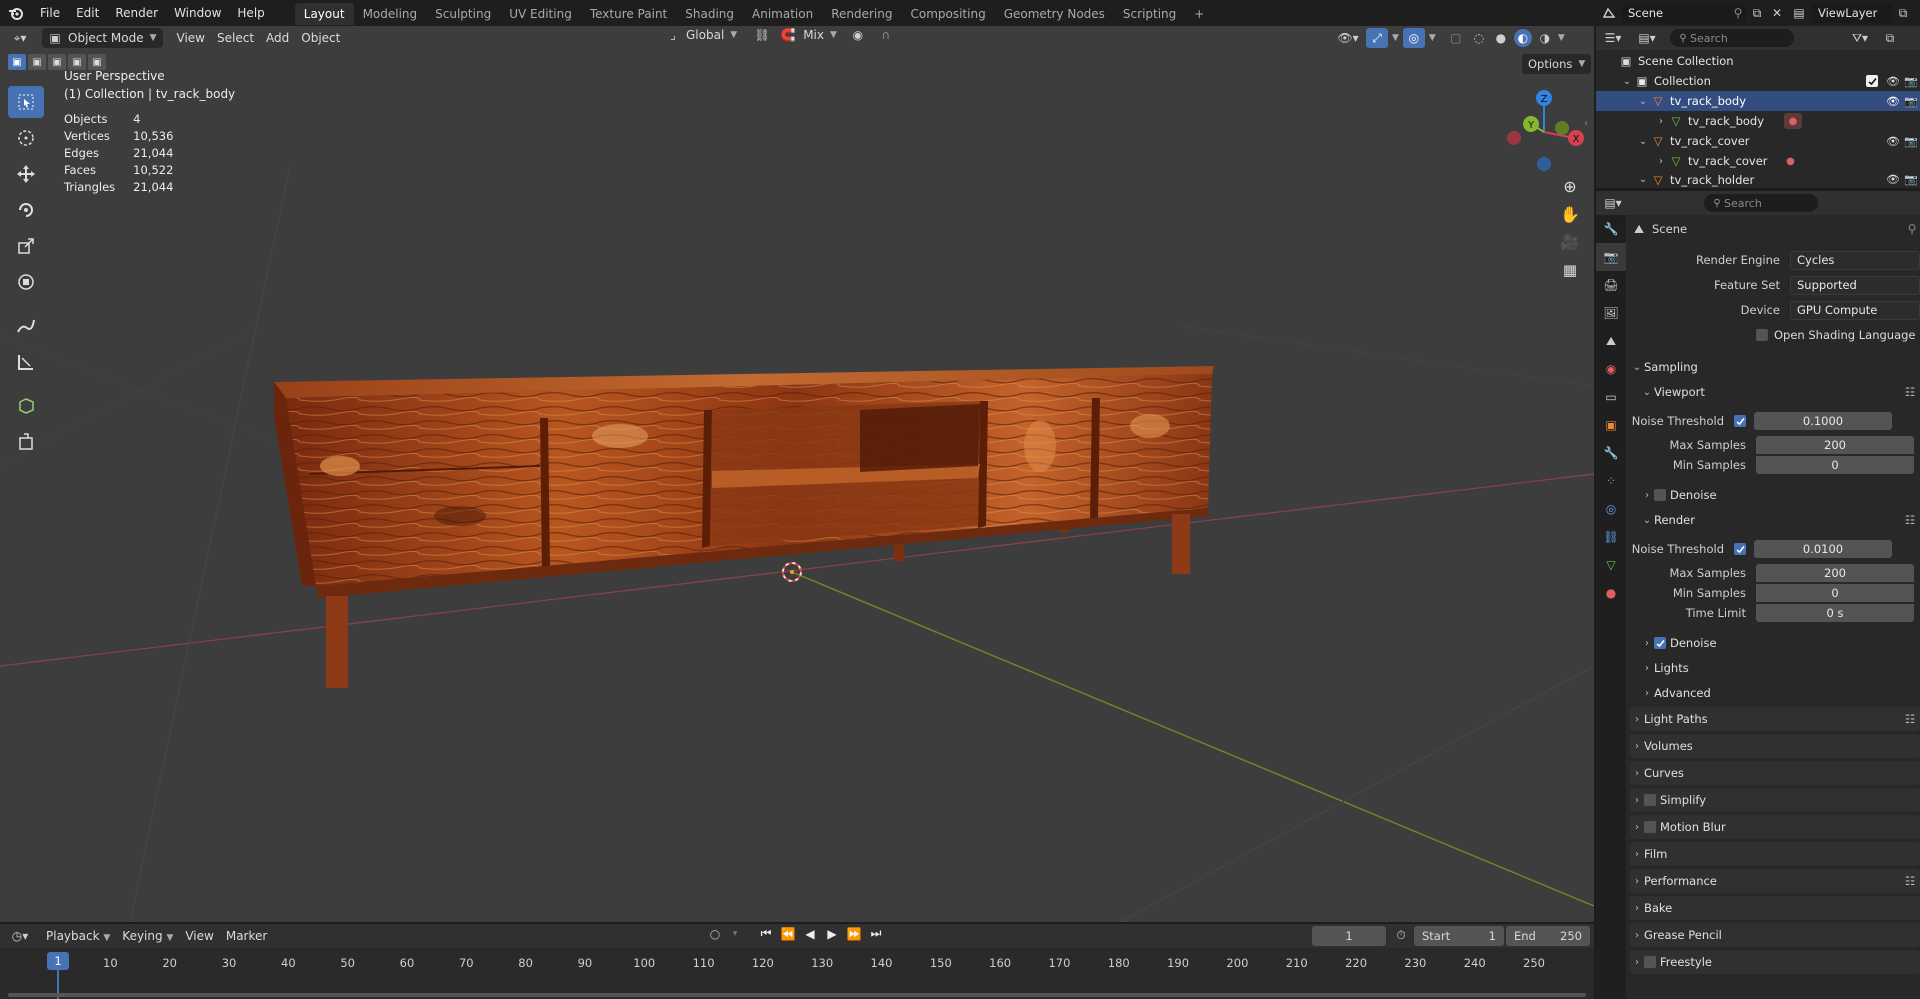 This screenshot has width=1920, height=999. Describe the element at coordinates (1550, 64) in the screenshot. I see `options-dropdown: Options` at that location.